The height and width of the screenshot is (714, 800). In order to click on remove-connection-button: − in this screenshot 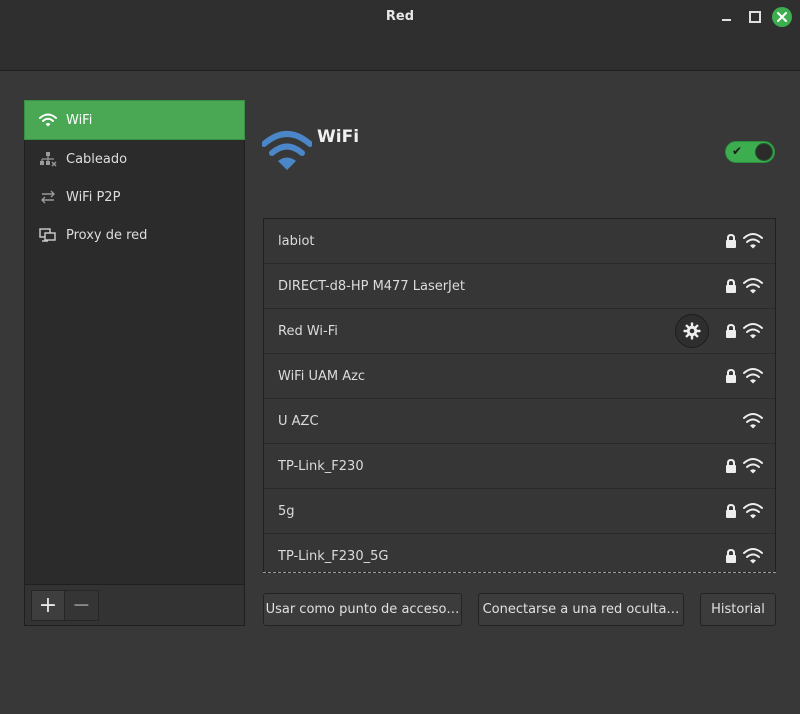, I will do `click(82, 605)`.